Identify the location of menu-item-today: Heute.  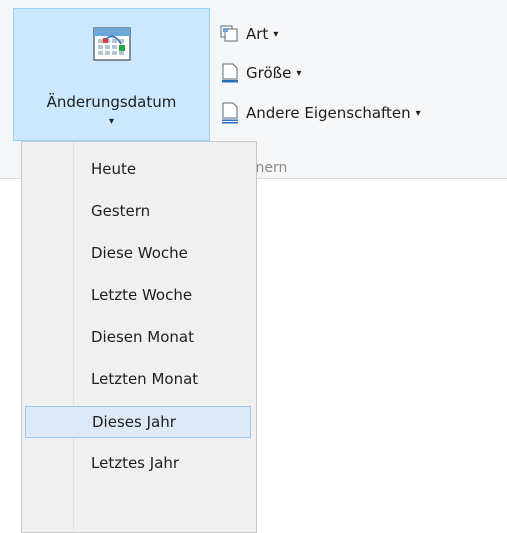
(138, 170).